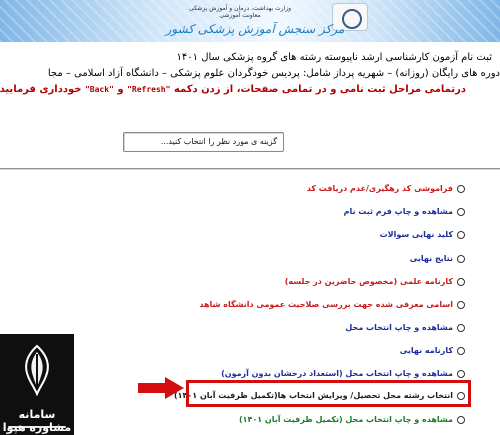  I want to click on option-scientific-report: کارنامه علمی (مخصوص حاضرین در جلسه), so click(375, 281).